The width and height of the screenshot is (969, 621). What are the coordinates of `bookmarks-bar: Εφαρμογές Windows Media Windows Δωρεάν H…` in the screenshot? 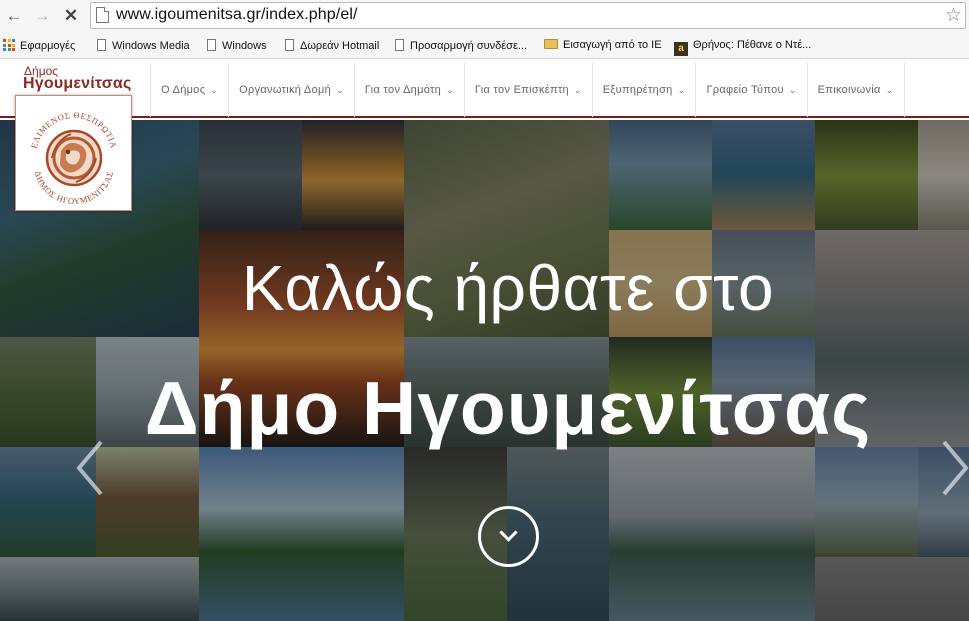 It's located at (484, 46).